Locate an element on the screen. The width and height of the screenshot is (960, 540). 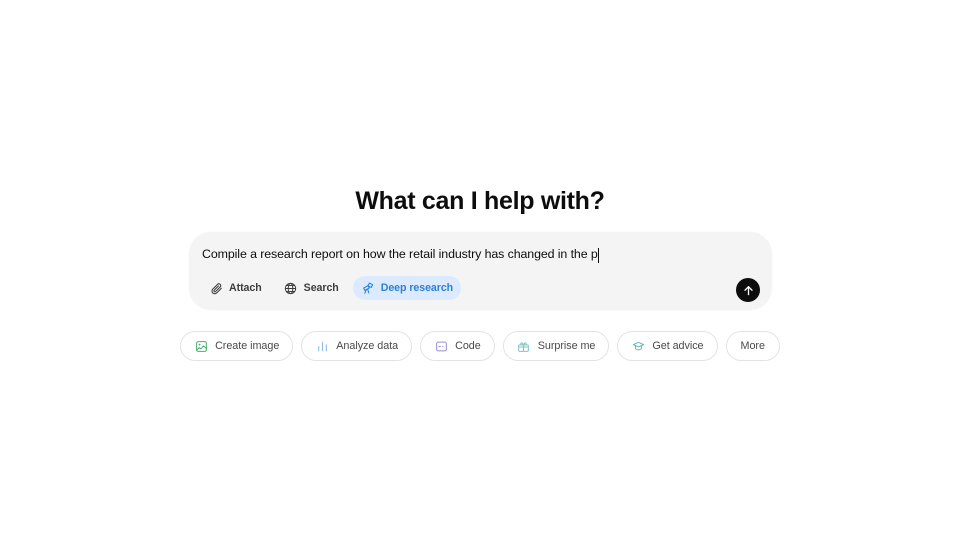
chip-analyze-data: Analyze data is located at coordinates (357, 346).